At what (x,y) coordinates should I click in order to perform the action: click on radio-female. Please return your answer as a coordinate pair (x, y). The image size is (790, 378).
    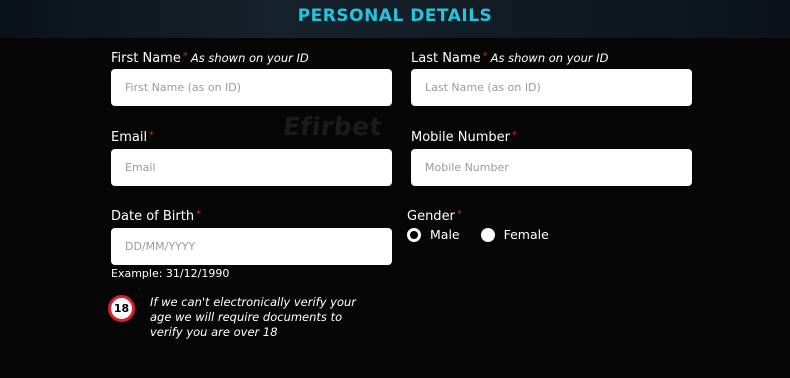
    Looking at the image, I should click on (487, 234).